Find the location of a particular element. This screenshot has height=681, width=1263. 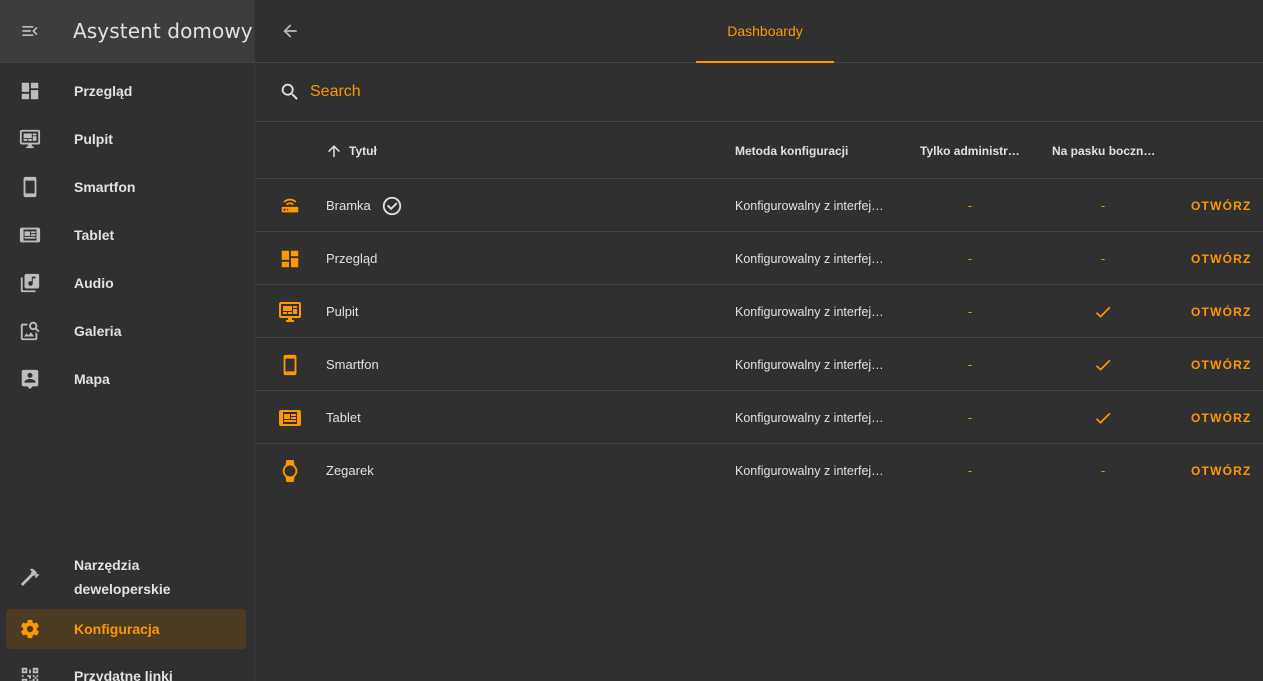

row-title: Zegarek is located at coordinates (350, 470).